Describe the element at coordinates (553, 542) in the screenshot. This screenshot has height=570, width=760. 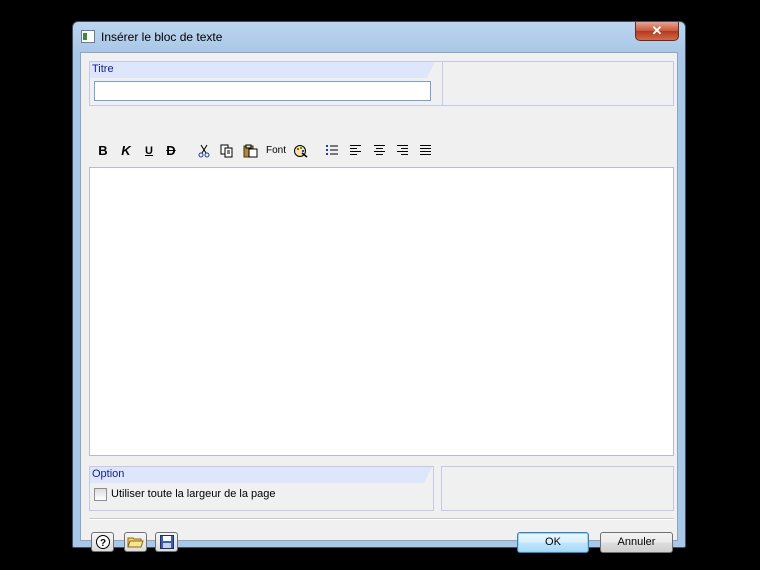
I see `ok-button: OK` at that location.